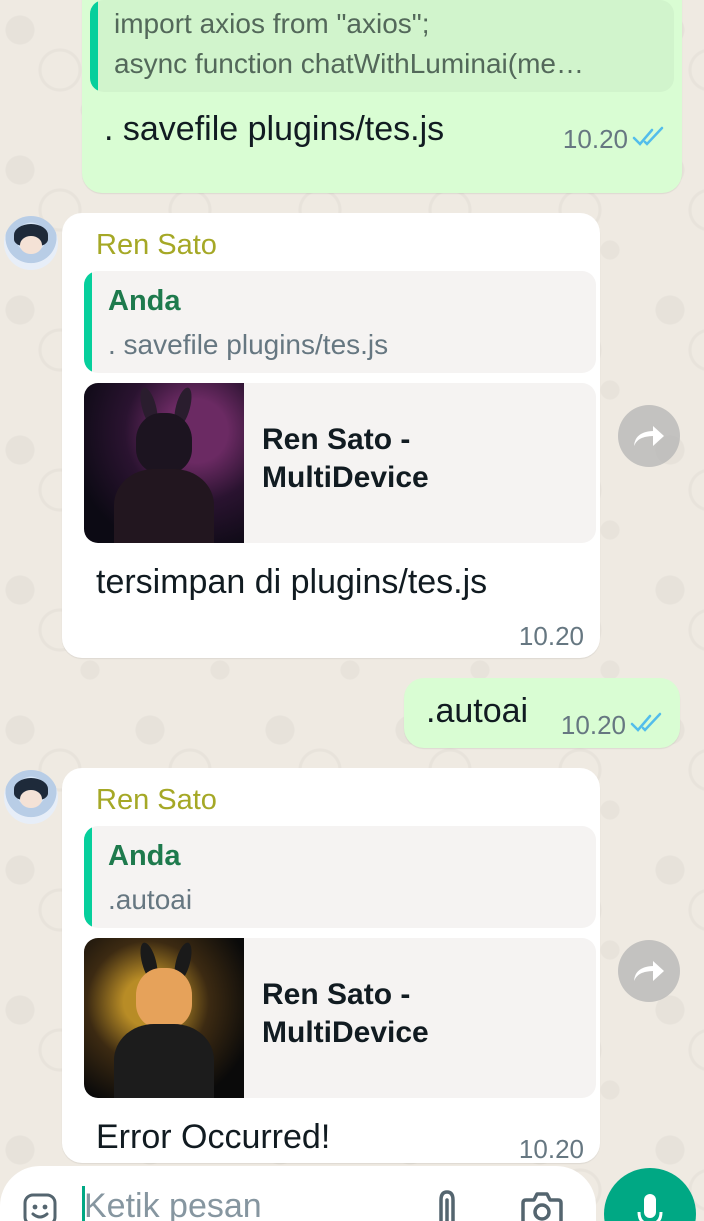 Image resolution: width=704 pixels, height=1221 pixels. I want to click on mic-icon, so click(650, 1207).